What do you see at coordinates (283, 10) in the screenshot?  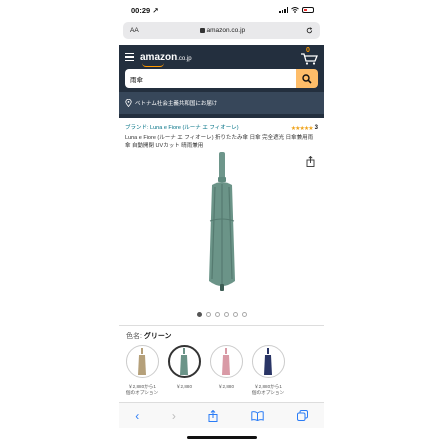 I see `signal-icon` at bounding box center [283, 10].